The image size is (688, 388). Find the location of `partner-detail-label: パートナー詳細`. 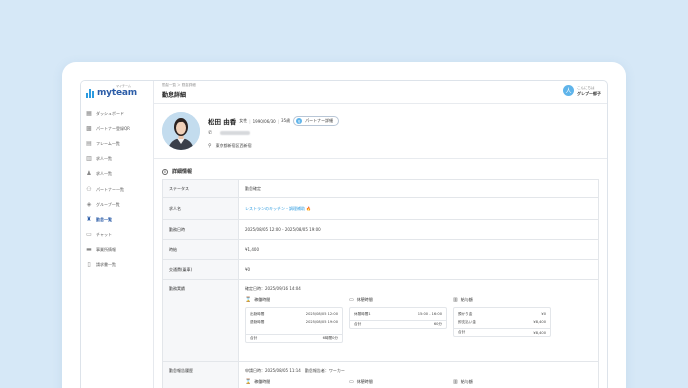

partner-detail-label: パートナー詳細 is located at coordinates (319, 120).